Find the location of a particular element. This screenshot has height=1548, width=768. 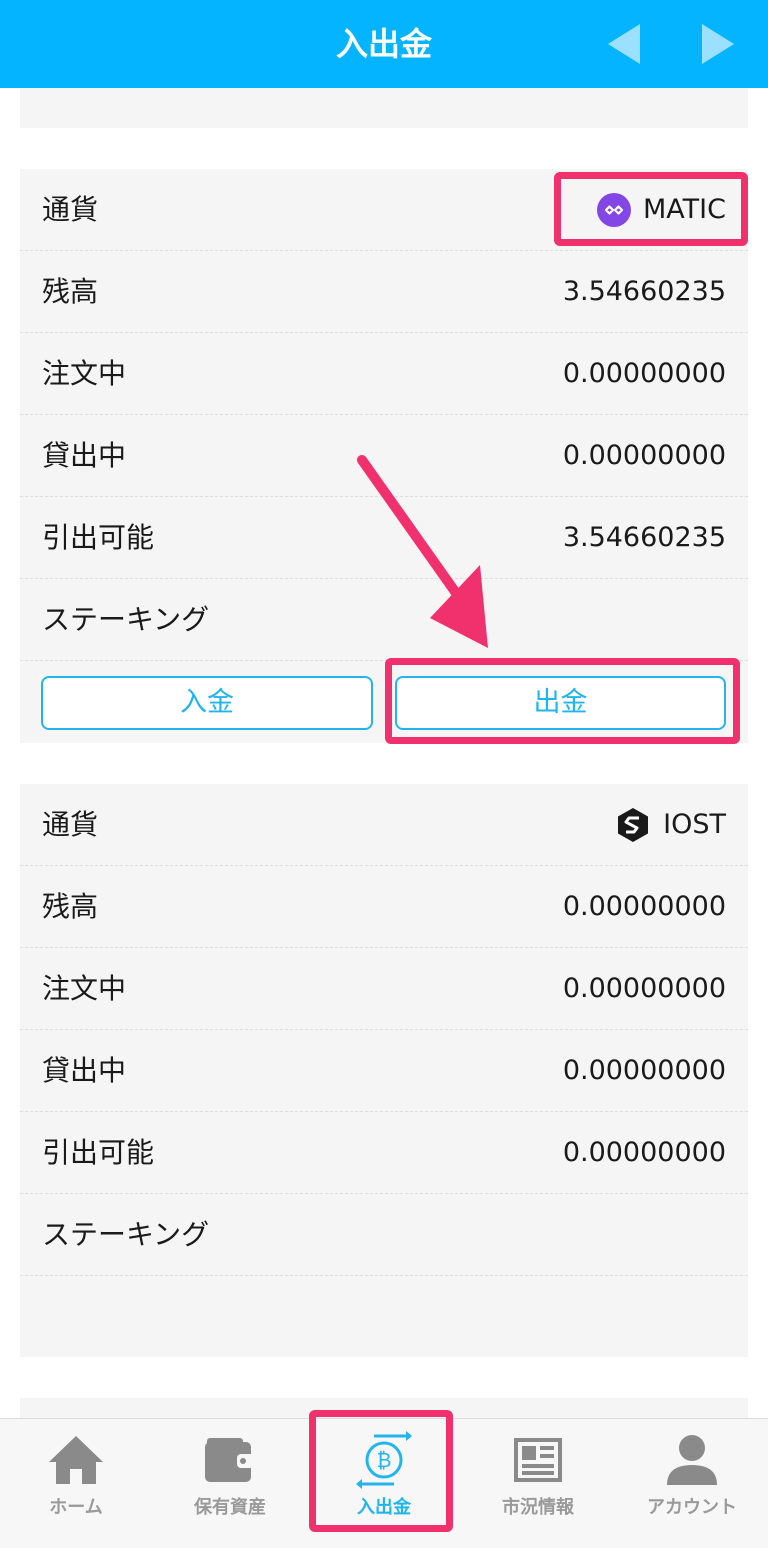

home-icon is located at coordinates (76, 1460).